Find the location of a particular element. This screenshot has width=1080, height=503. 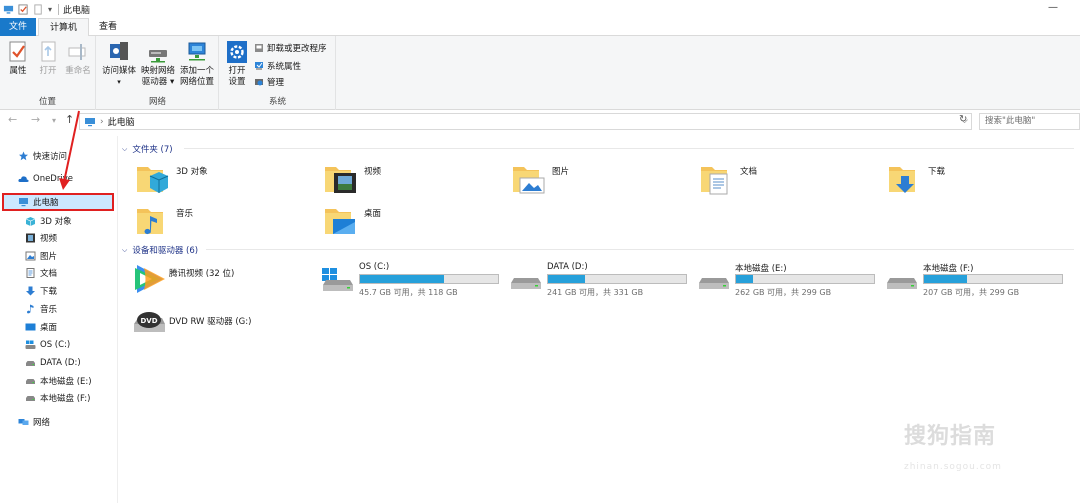

open-button: 打开 is located at coordinates (48, 58).